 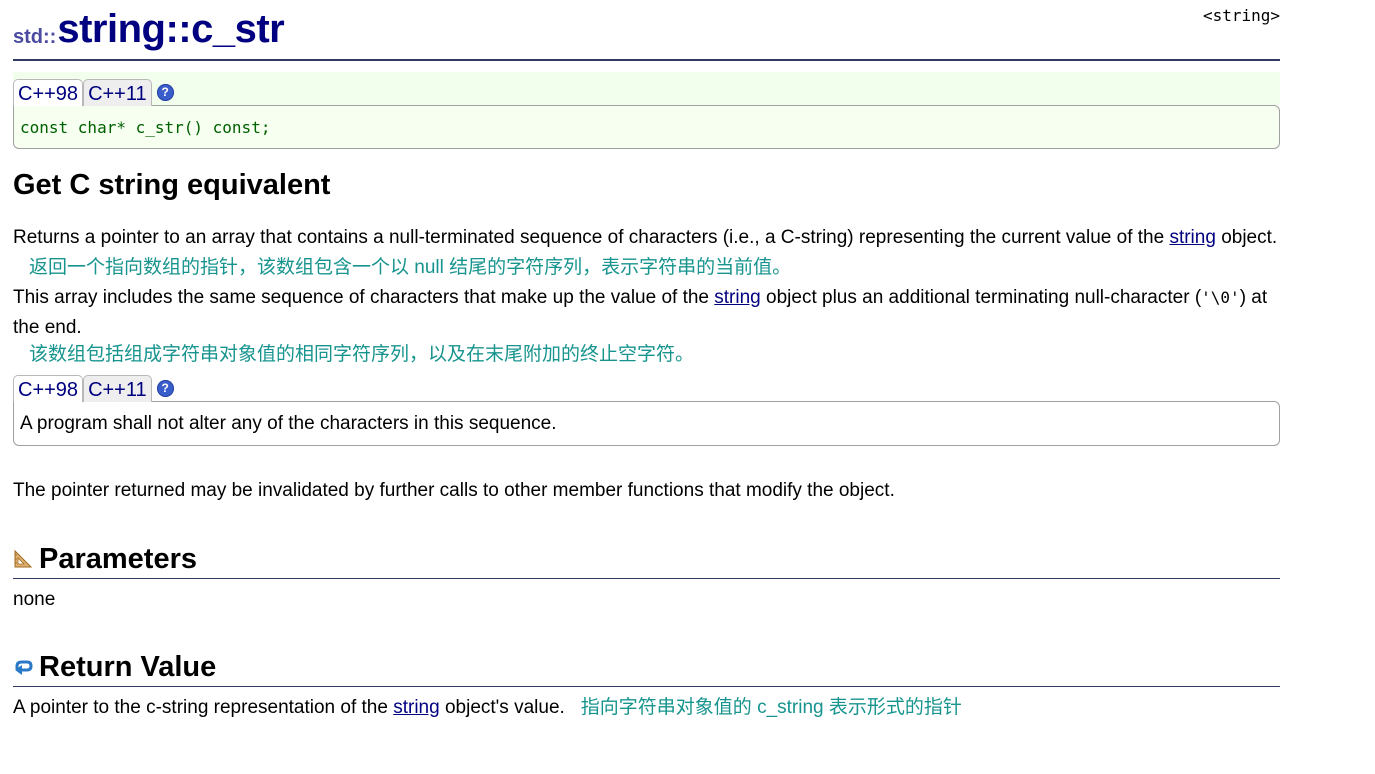 I want to click on string-link-1: string, so click(x=1192, y=237).